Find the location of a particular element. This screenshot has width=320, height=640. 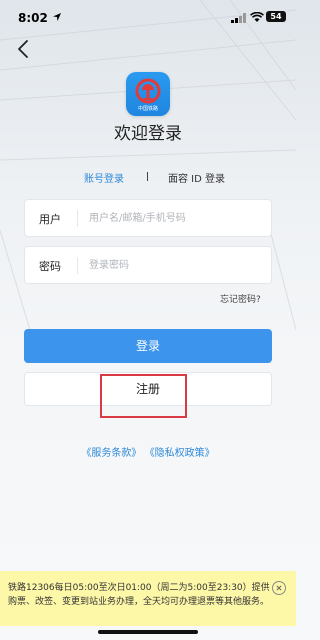

close-circle-icon is located at coordinates (279, 588).